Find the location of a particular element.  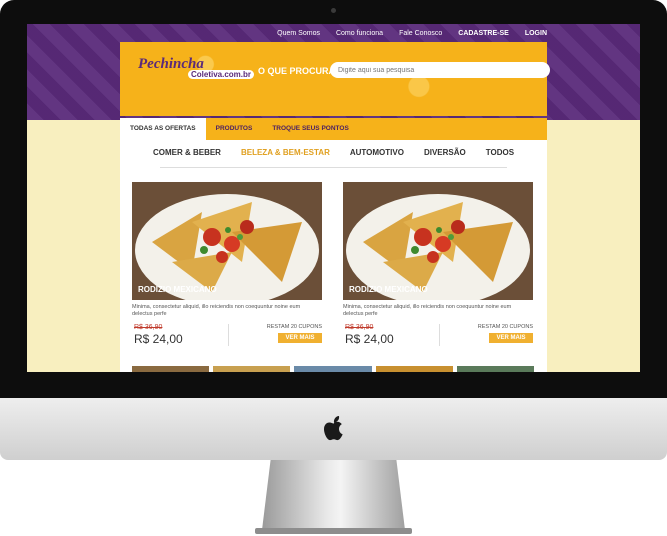

category-diversao: DIVERSÃO is located at coordinates (445, 152).